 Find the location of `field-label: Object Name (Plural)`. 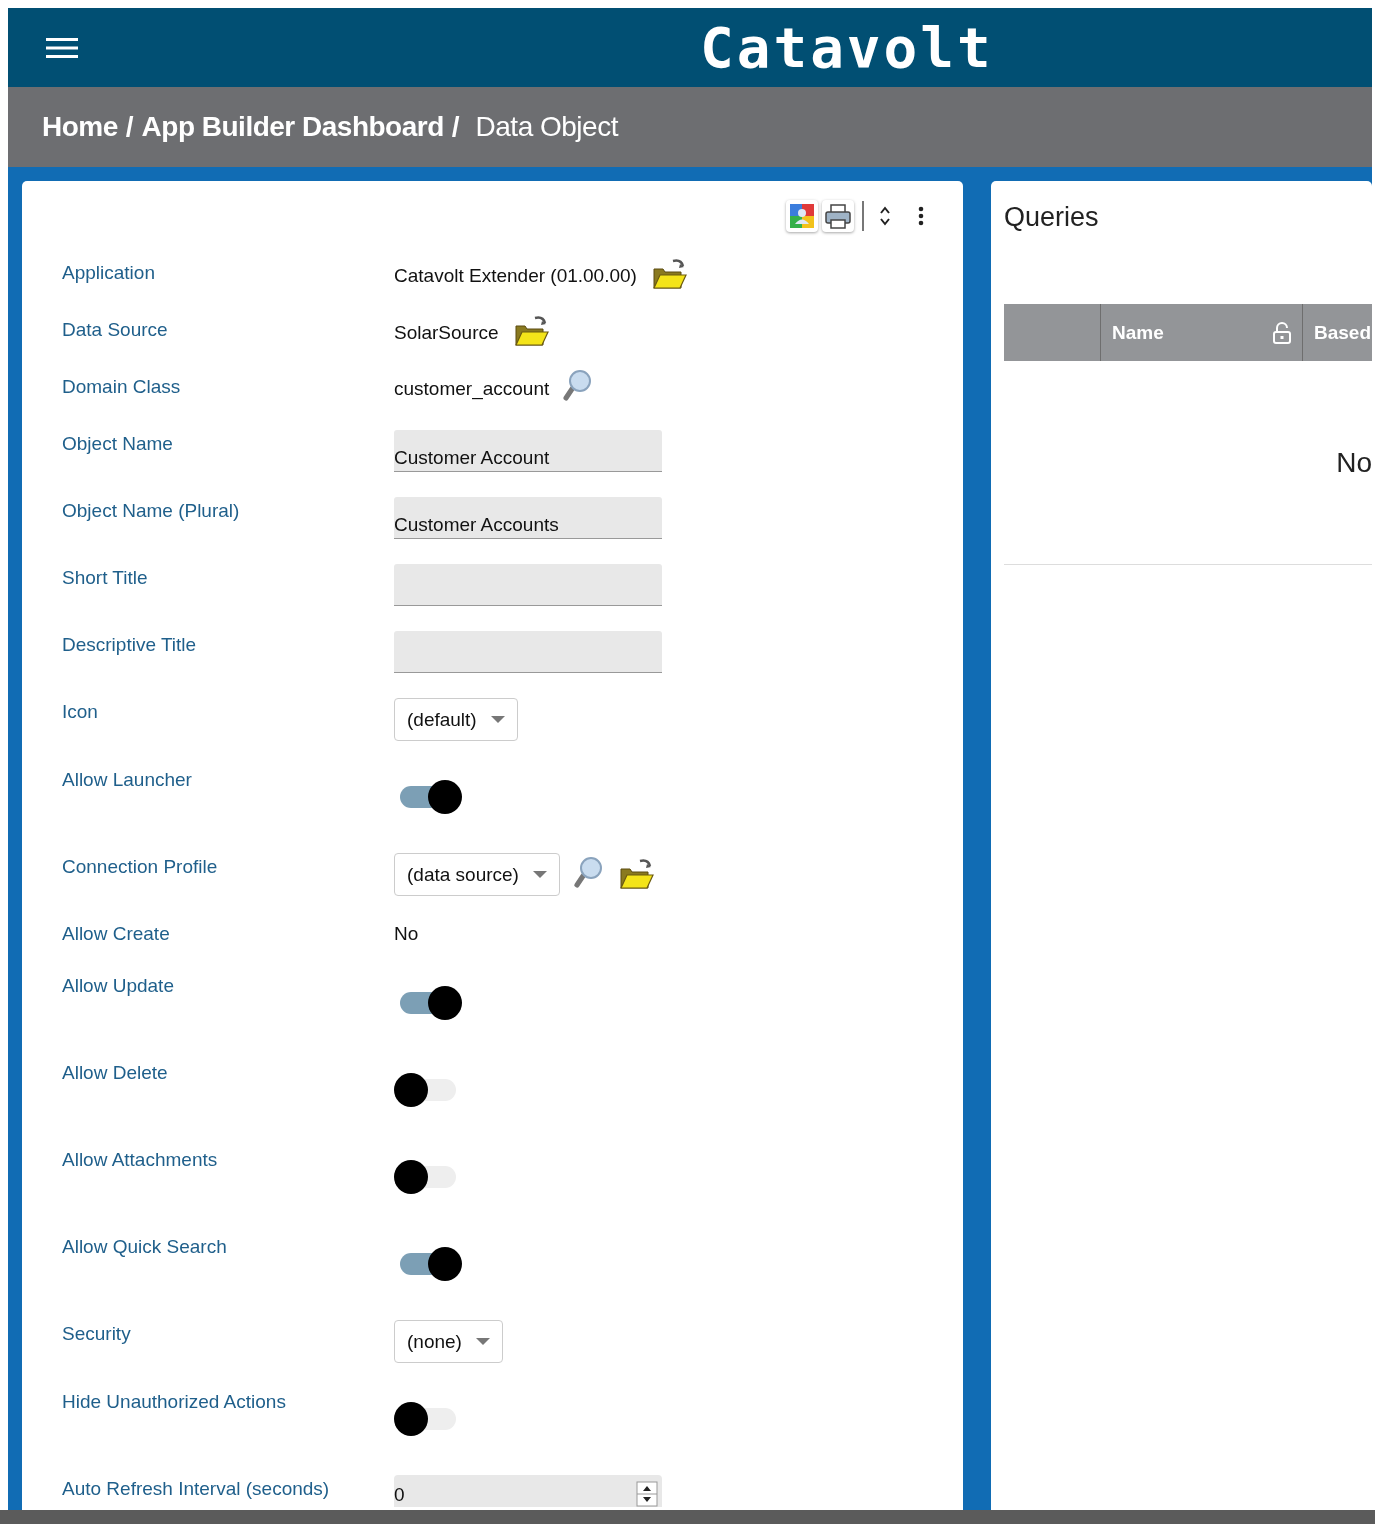

field-label: Object Name (Plural) is located at coordinates (151, 511).